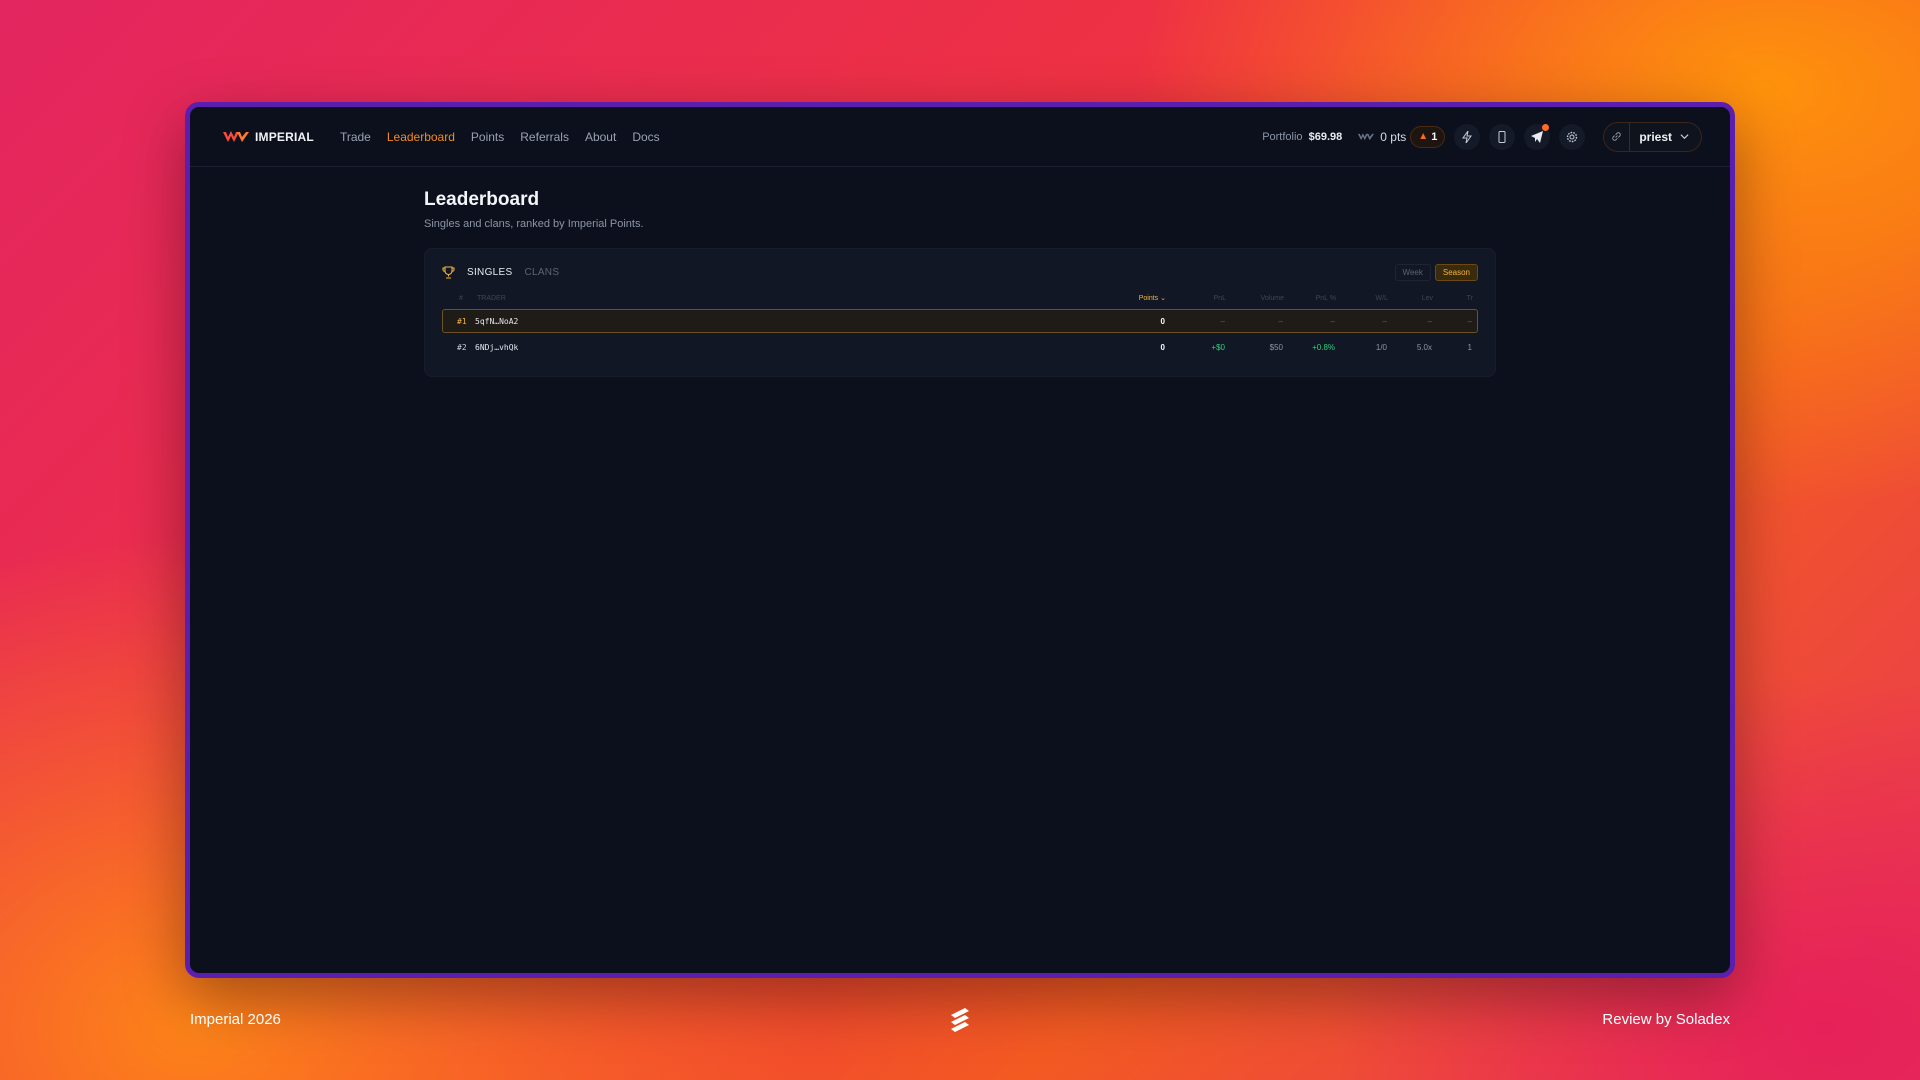  I want to click on brand-logo: IMPERIAL, so click(268, 137).